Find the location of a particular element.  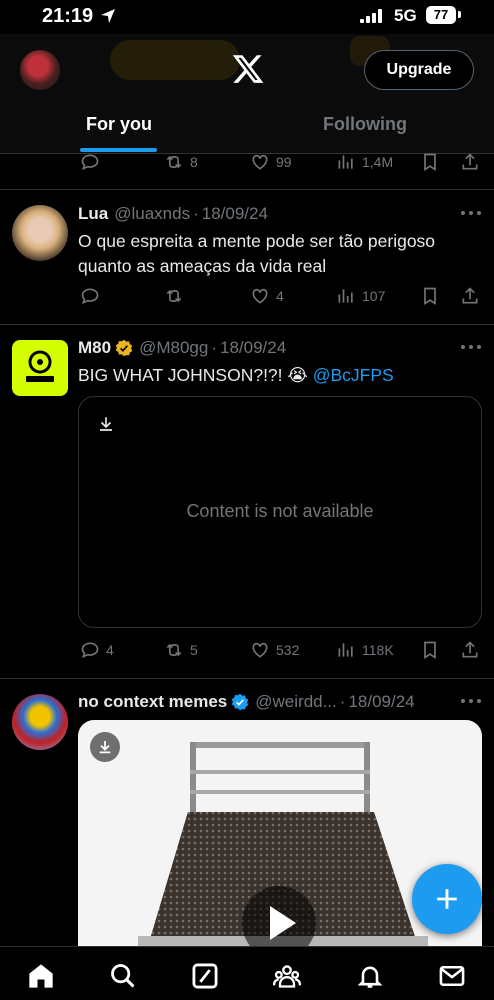

retweet-count: 5 is located at coordinates (194, 650).